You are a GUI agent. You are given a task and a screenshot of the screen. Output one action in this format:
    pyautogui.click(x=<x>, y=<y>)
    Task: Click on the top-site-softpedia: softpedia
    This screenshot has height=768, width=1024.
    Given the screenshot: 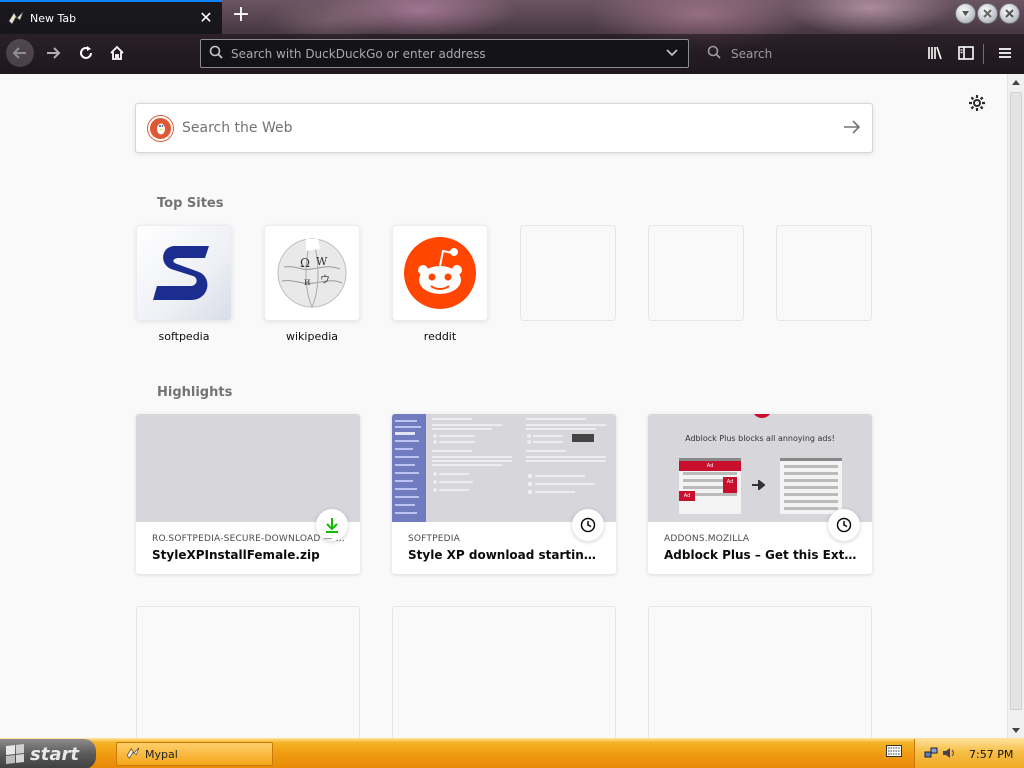 What is the action you would take?
    pyautogui.click(x=184, y=284)
    